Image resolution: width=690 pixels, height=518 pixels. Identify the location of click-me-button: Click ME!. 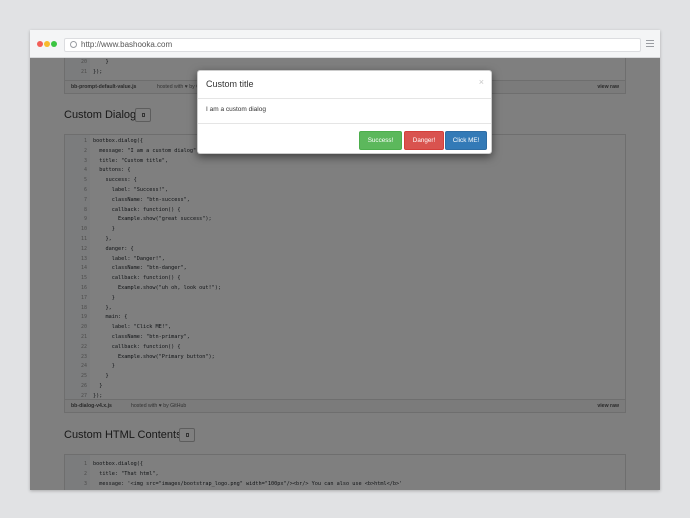
(466, 140).